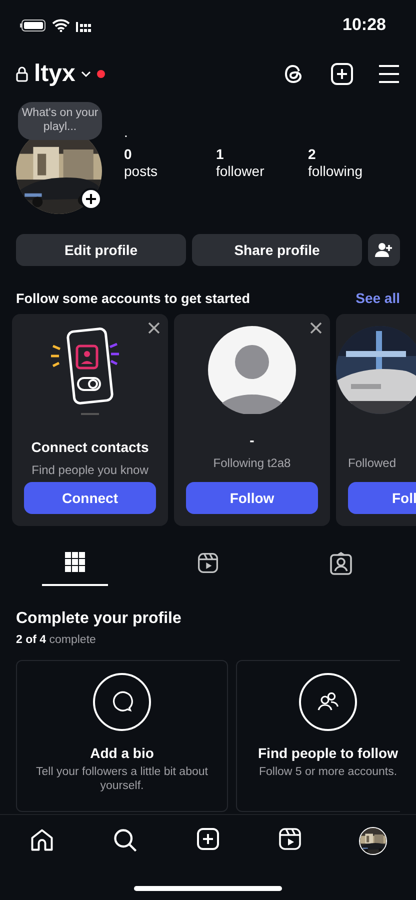 This screenshot has height=900, width=416. I want to click on profile-button: Share profile, so click(277, 250).